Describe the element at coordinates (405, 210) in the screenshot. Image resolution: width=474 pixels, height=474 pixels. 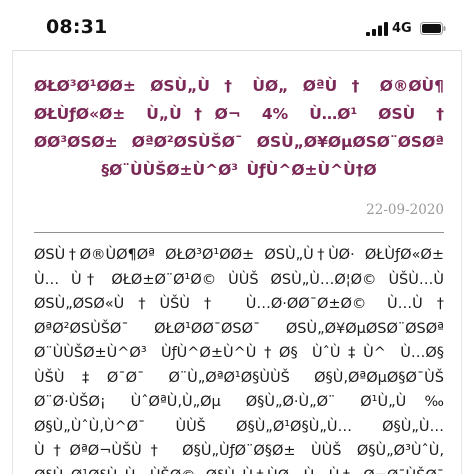
I see `article-date: 22-09-2020` at that location.